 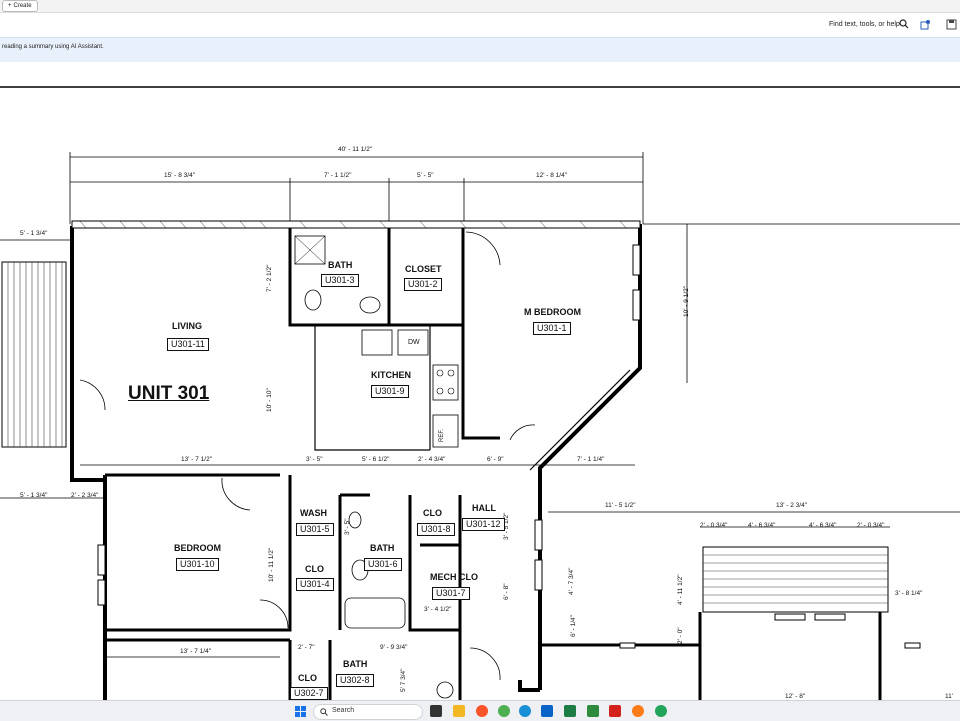 What do you see at coordinates (552, 328) in the screenshot?
I see `room-id-tag: U301-1` at bounding box center [552, 328].